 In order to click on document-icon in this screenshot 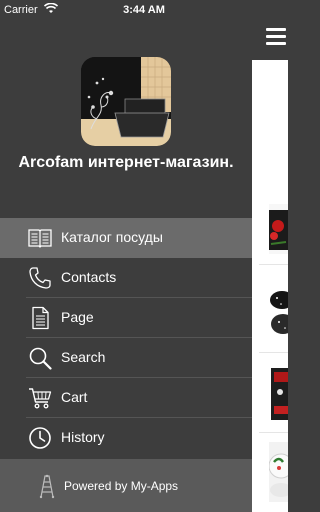, I will do `click(40, 318)`.